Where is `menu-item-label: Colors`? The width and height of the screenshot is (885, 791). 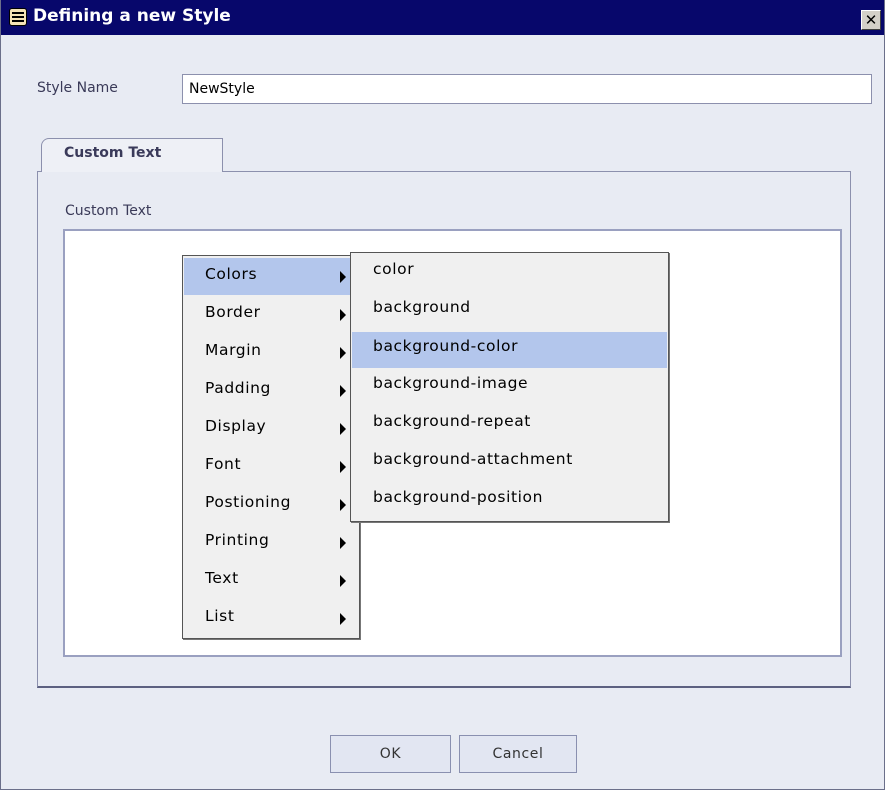 menu-item-label: Colors is located at coordinates (231, 274).